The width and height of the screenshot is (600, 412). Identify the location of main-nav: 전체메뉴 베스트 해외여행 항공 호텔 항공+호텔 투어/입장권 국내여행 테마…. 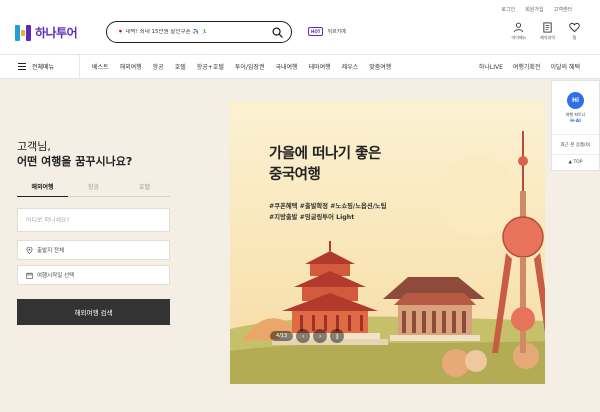
(300, 66).